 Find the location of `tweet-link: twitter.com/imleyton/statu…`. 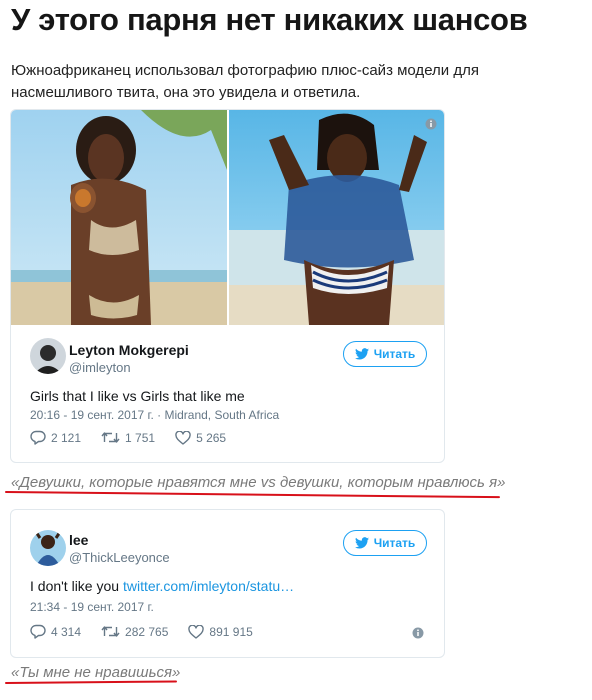

tweet-link: twitter.com/imleyton/statu… is located at coordinates (208, 586).